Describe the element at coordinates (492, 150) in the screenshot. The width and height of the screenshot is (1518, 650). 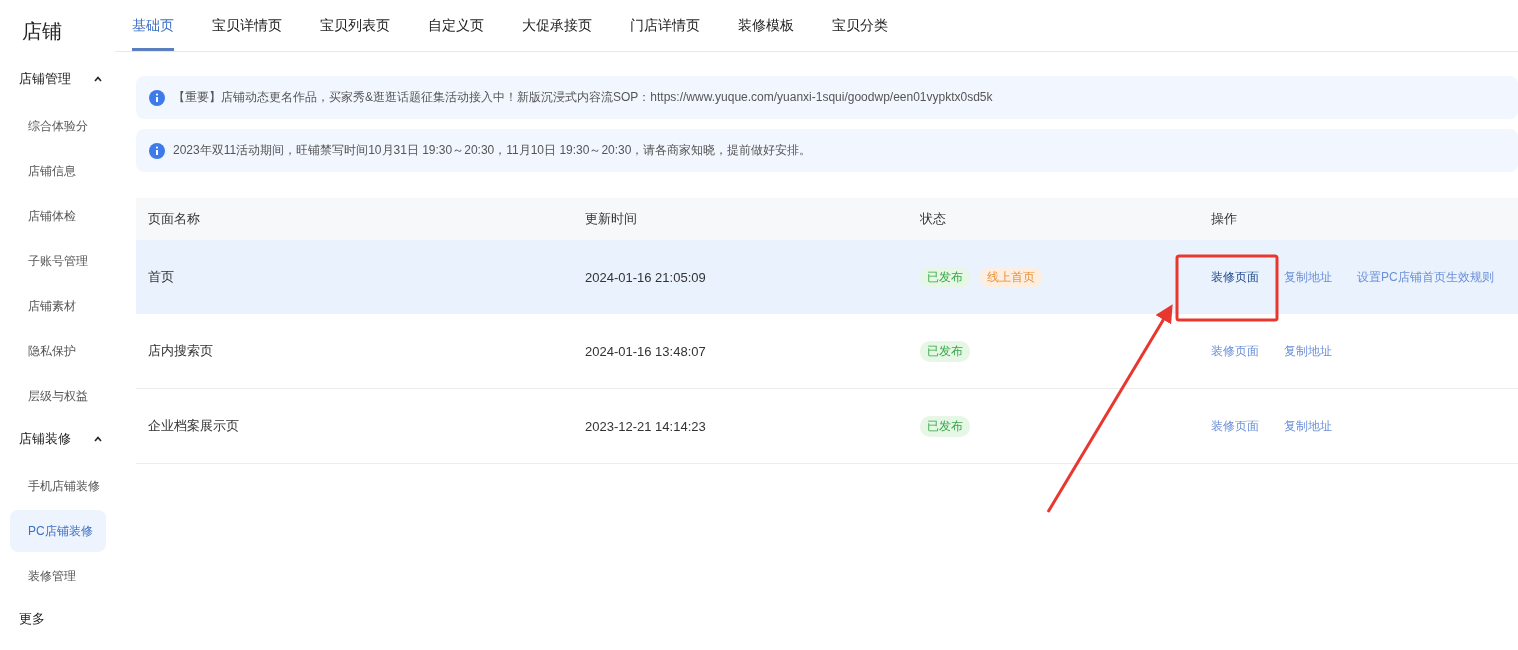
I see `notice-text: 2023年双11活动期间，旺铺禁写时间10月31日 19:30～20:30，11月10日 19:30～20:30，请各商家知晓，提前做好安排。` at that location.